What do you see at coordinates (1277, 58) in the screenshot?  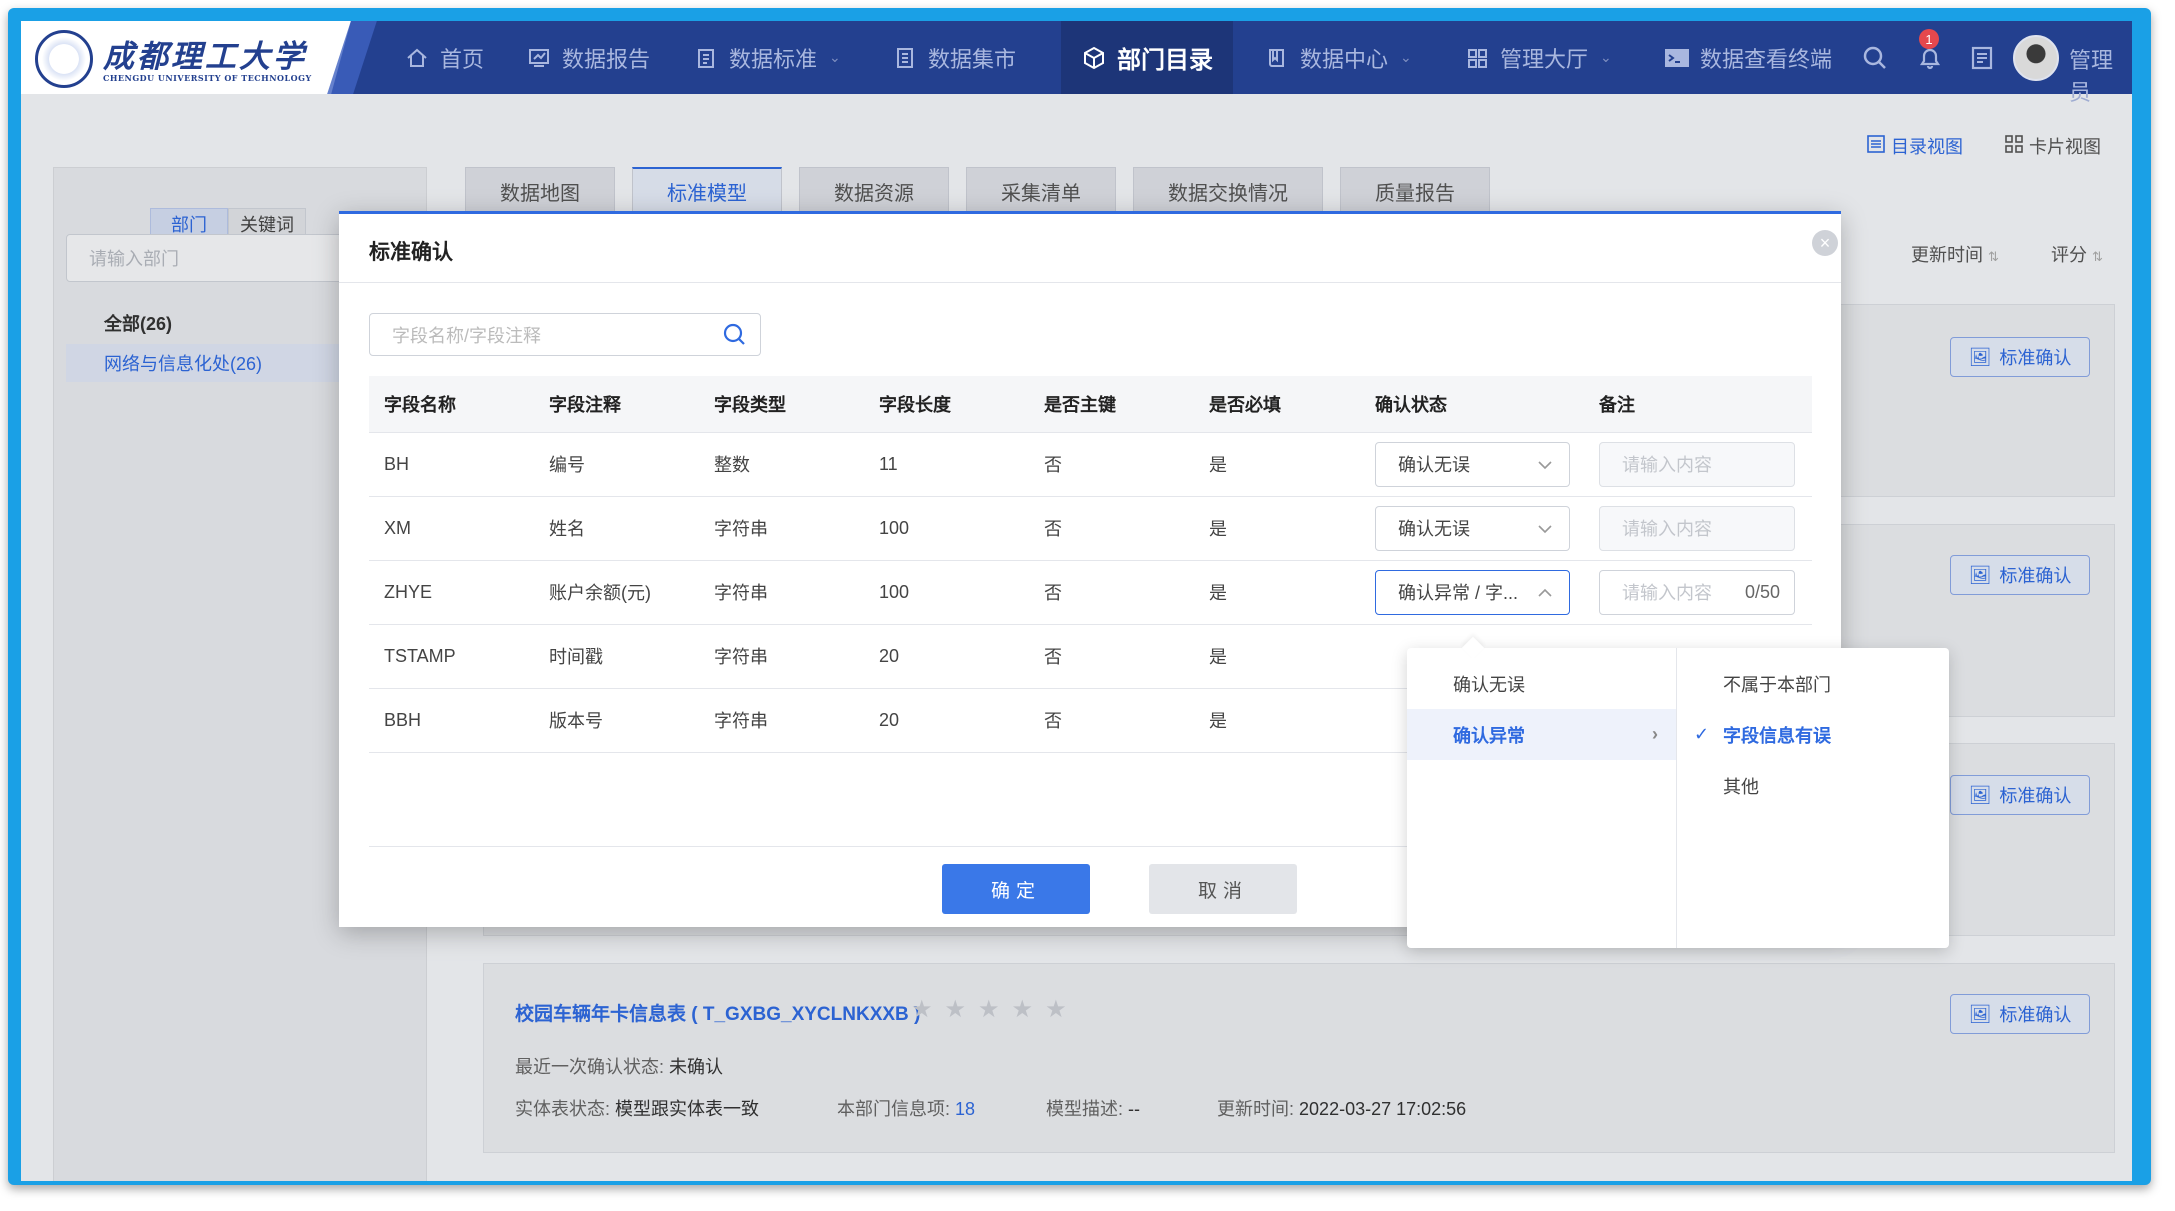 I see `book-icon` at bounding box center [1277, 58].